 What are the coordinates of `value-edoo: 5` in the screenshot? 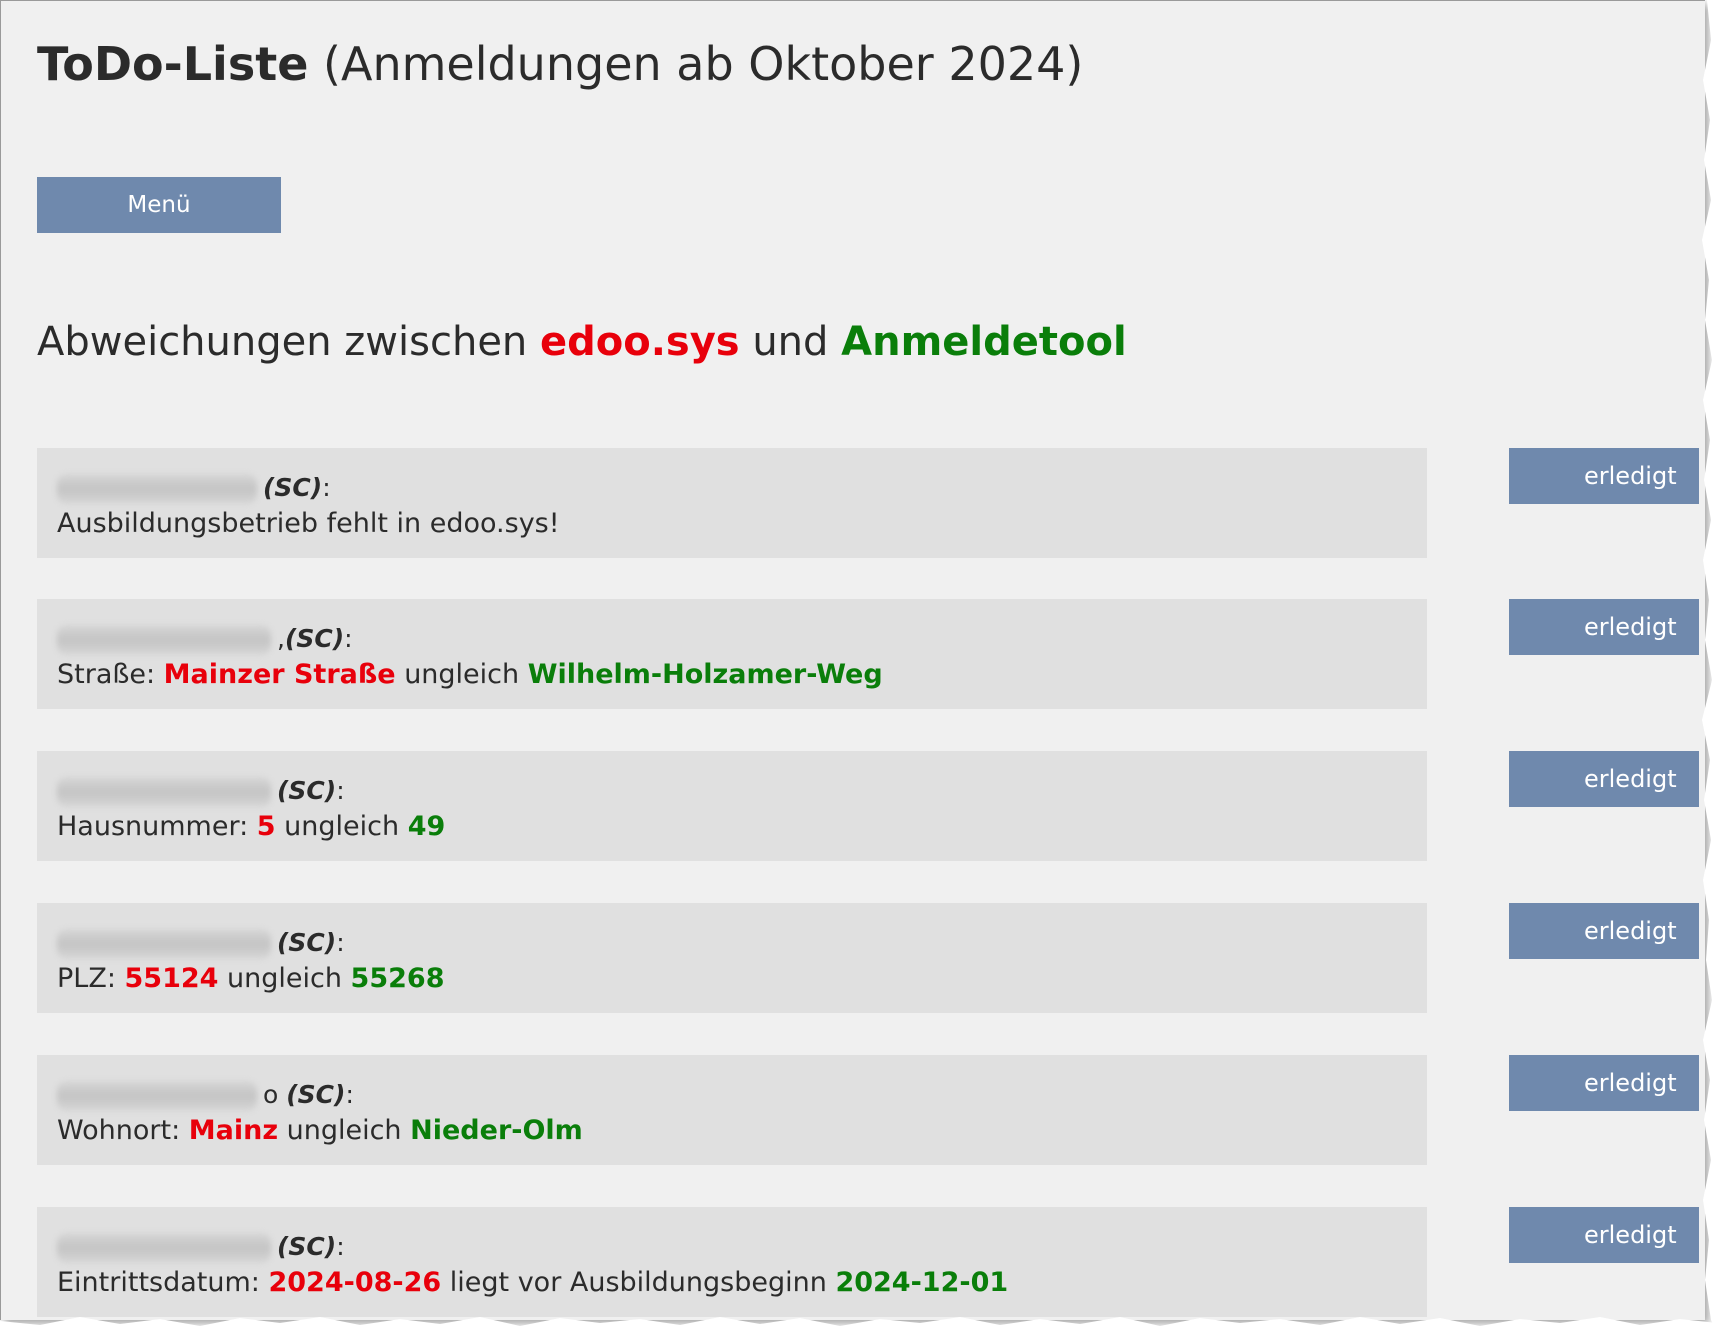 It's located at (266, 826).